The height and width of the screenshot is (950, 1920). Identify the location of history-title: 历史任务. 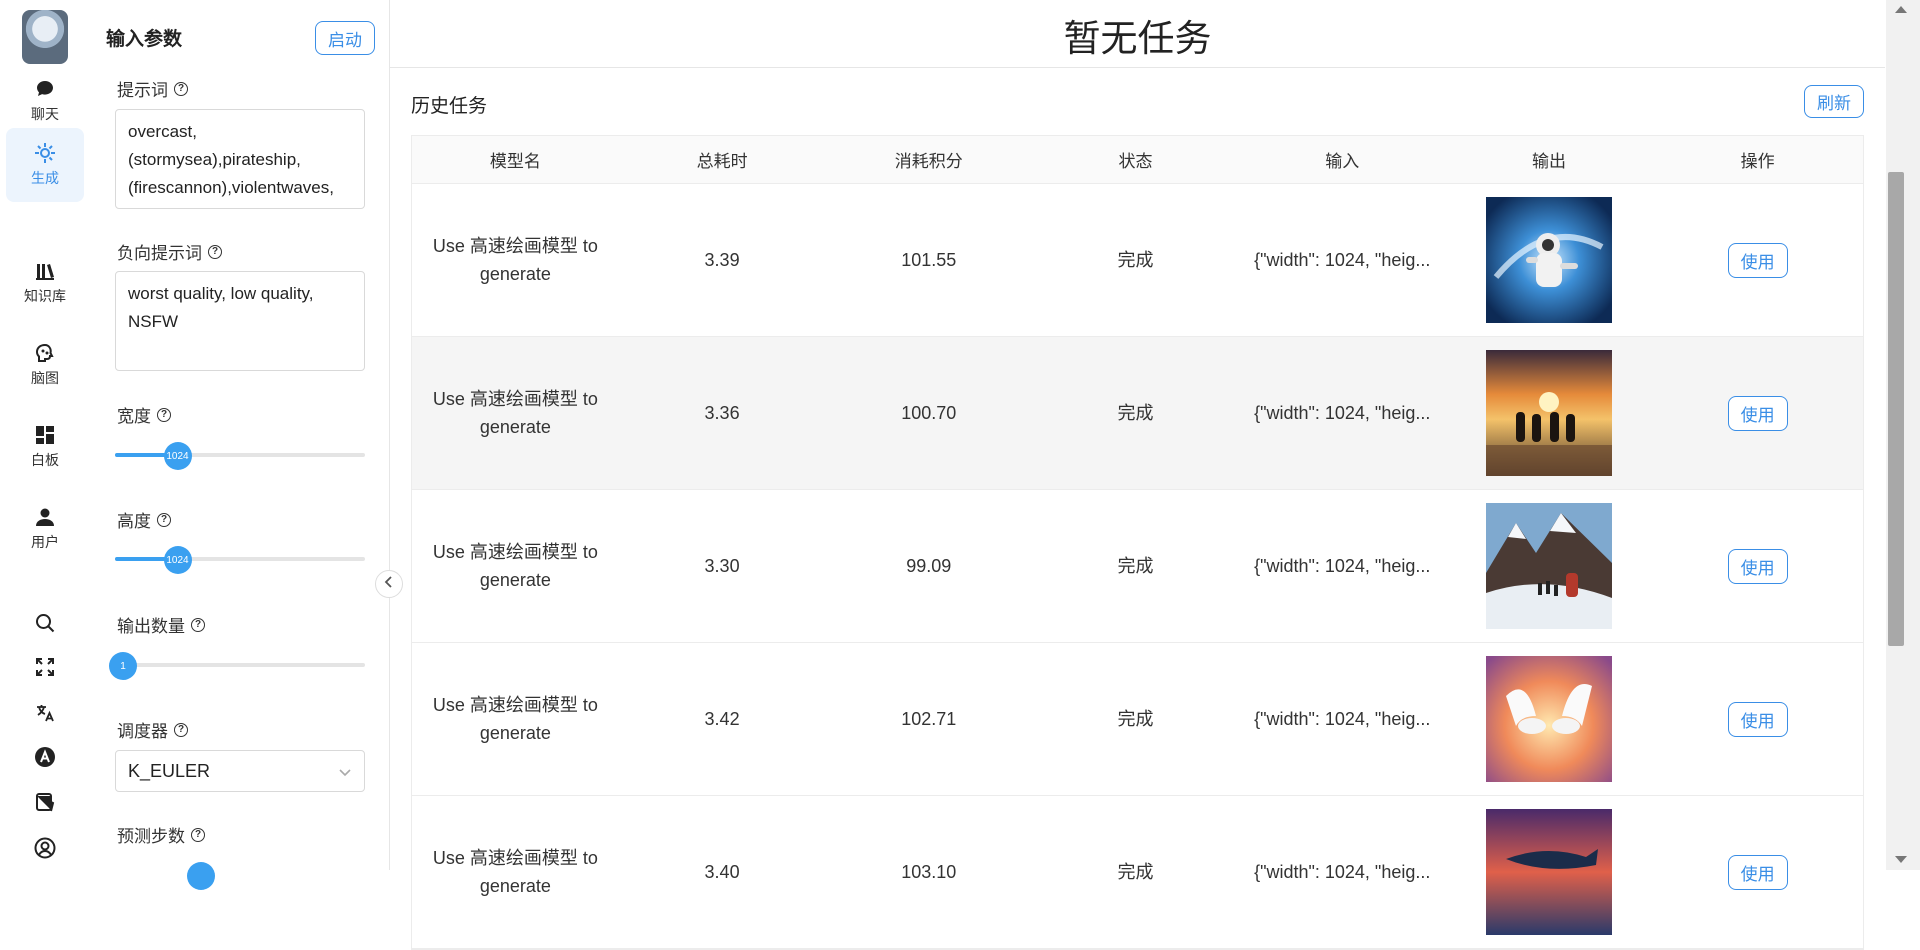
(449, 106).